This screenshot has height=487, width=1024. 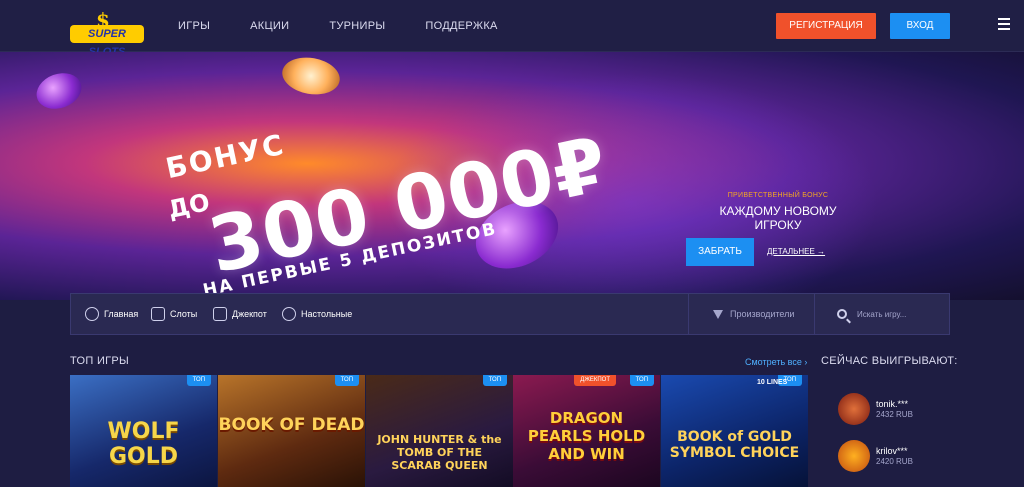 What do you see at coordinates (892, 451) in the screenshot?
I see `winner-name: krilov***` at bounding box center [892, 451].